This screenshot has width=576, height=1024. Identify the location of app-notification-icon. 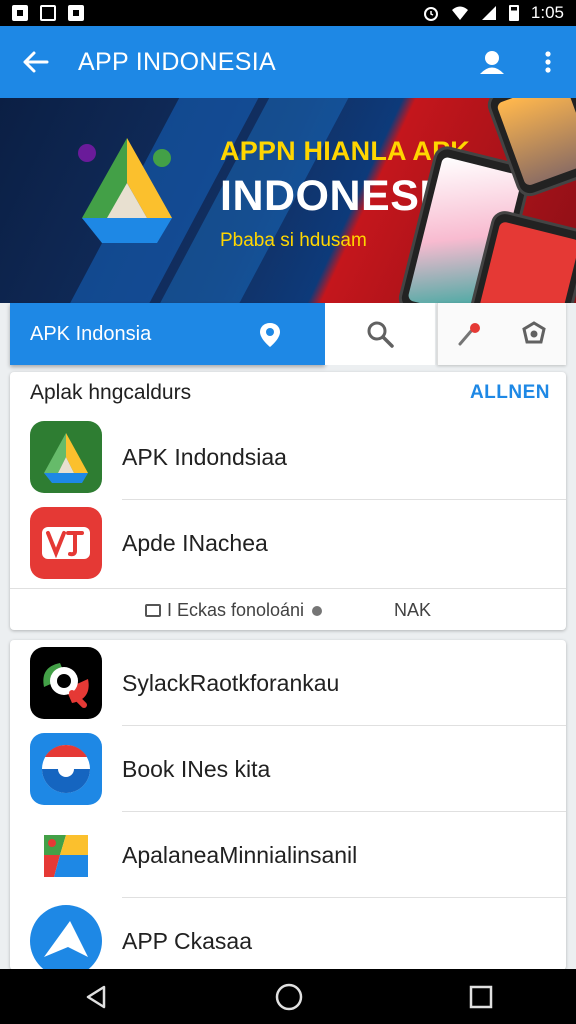
(76, 13).